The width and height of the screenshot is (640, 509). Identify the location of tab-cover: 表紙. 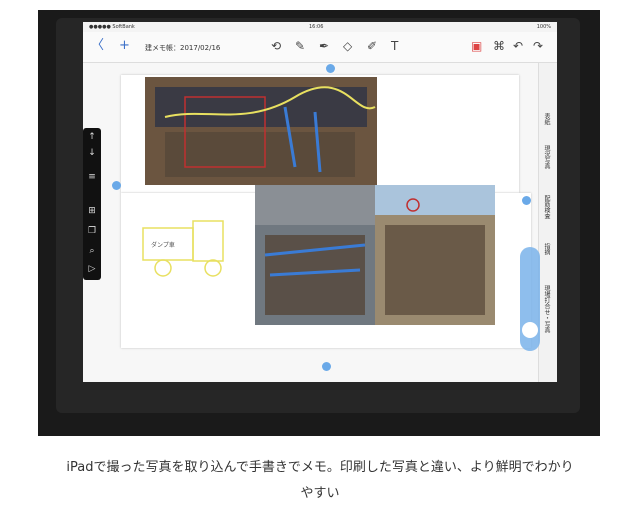
(546, 119).